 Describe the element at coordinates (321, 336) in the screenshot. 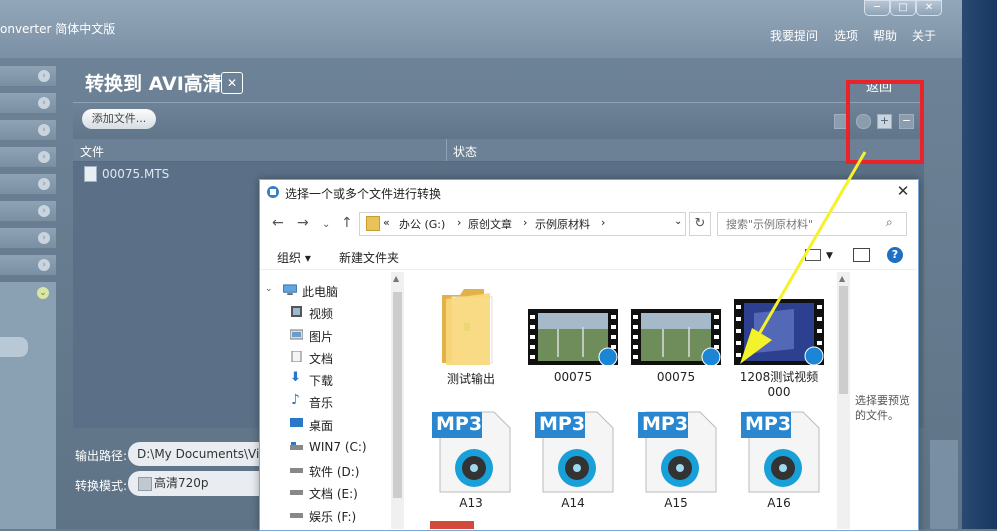

I see `tree-item-pictures: 图片` at that location.